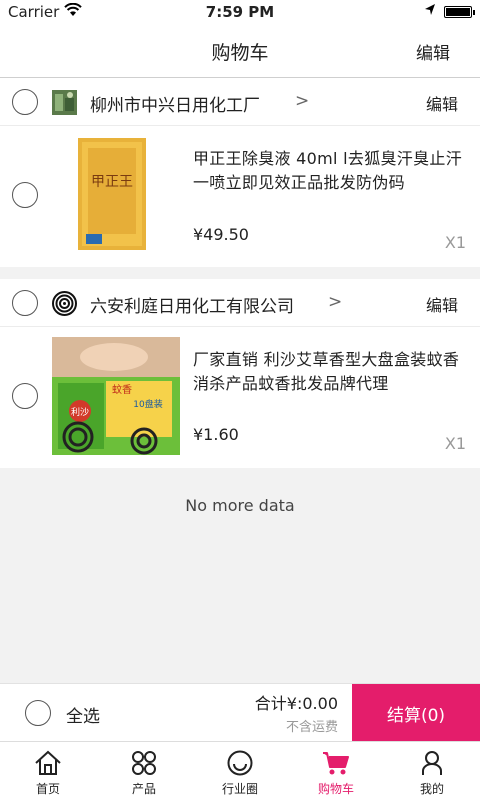 The width and height of the screenshot is (480, 800). I want to click on item-title: 厂家直销 利沙艾草香型大盘盒装蚊香消杀产品蚊香批发品牌代理, so click(333, 372).